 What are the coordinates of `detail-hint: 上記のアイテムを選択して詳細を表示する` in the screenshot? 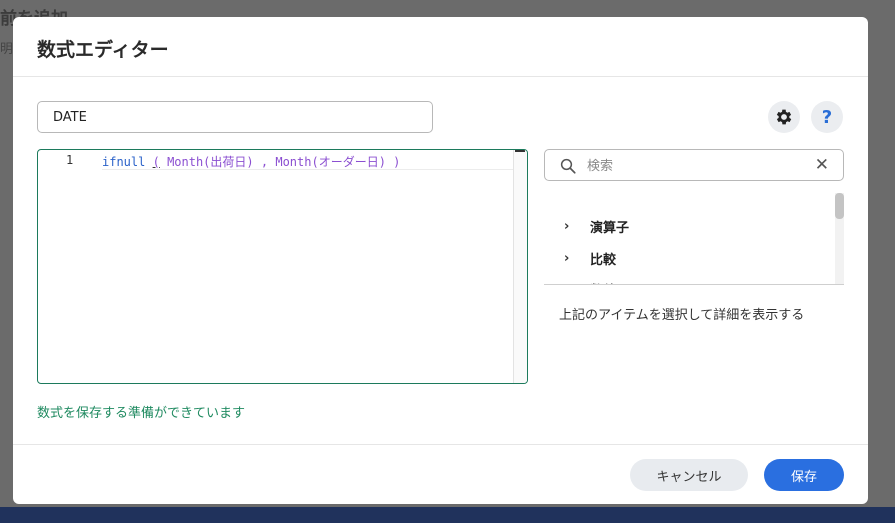 It's located at (682, 315).